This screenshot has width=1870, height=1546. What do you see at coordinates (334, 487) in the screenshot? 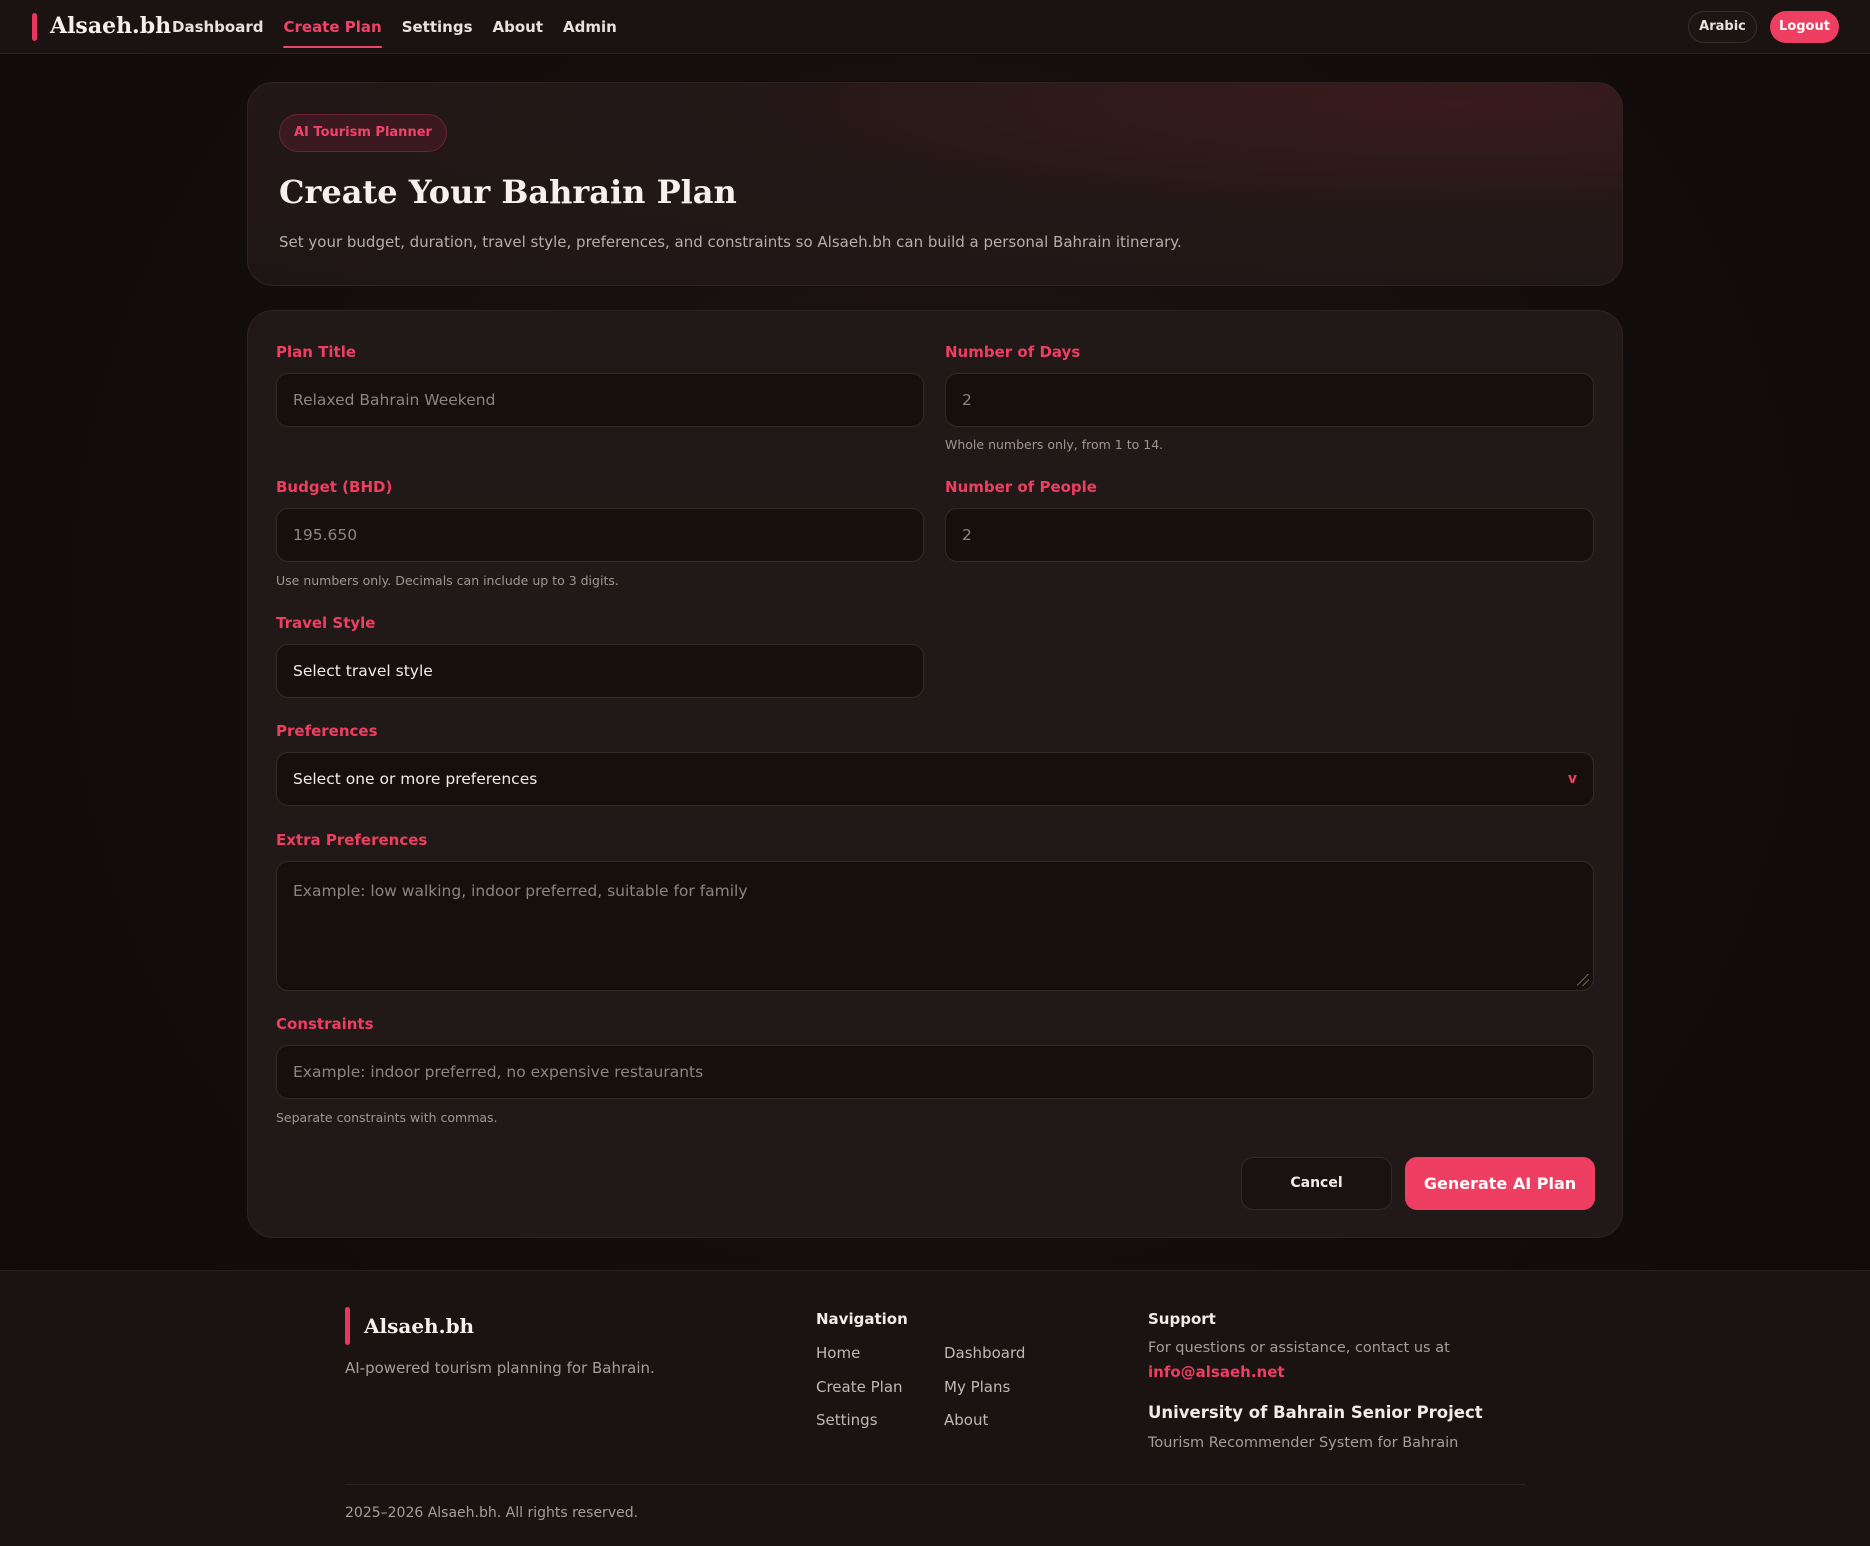
I see `budget-label: Budget (BHD)` at bounding box center [334, 487].